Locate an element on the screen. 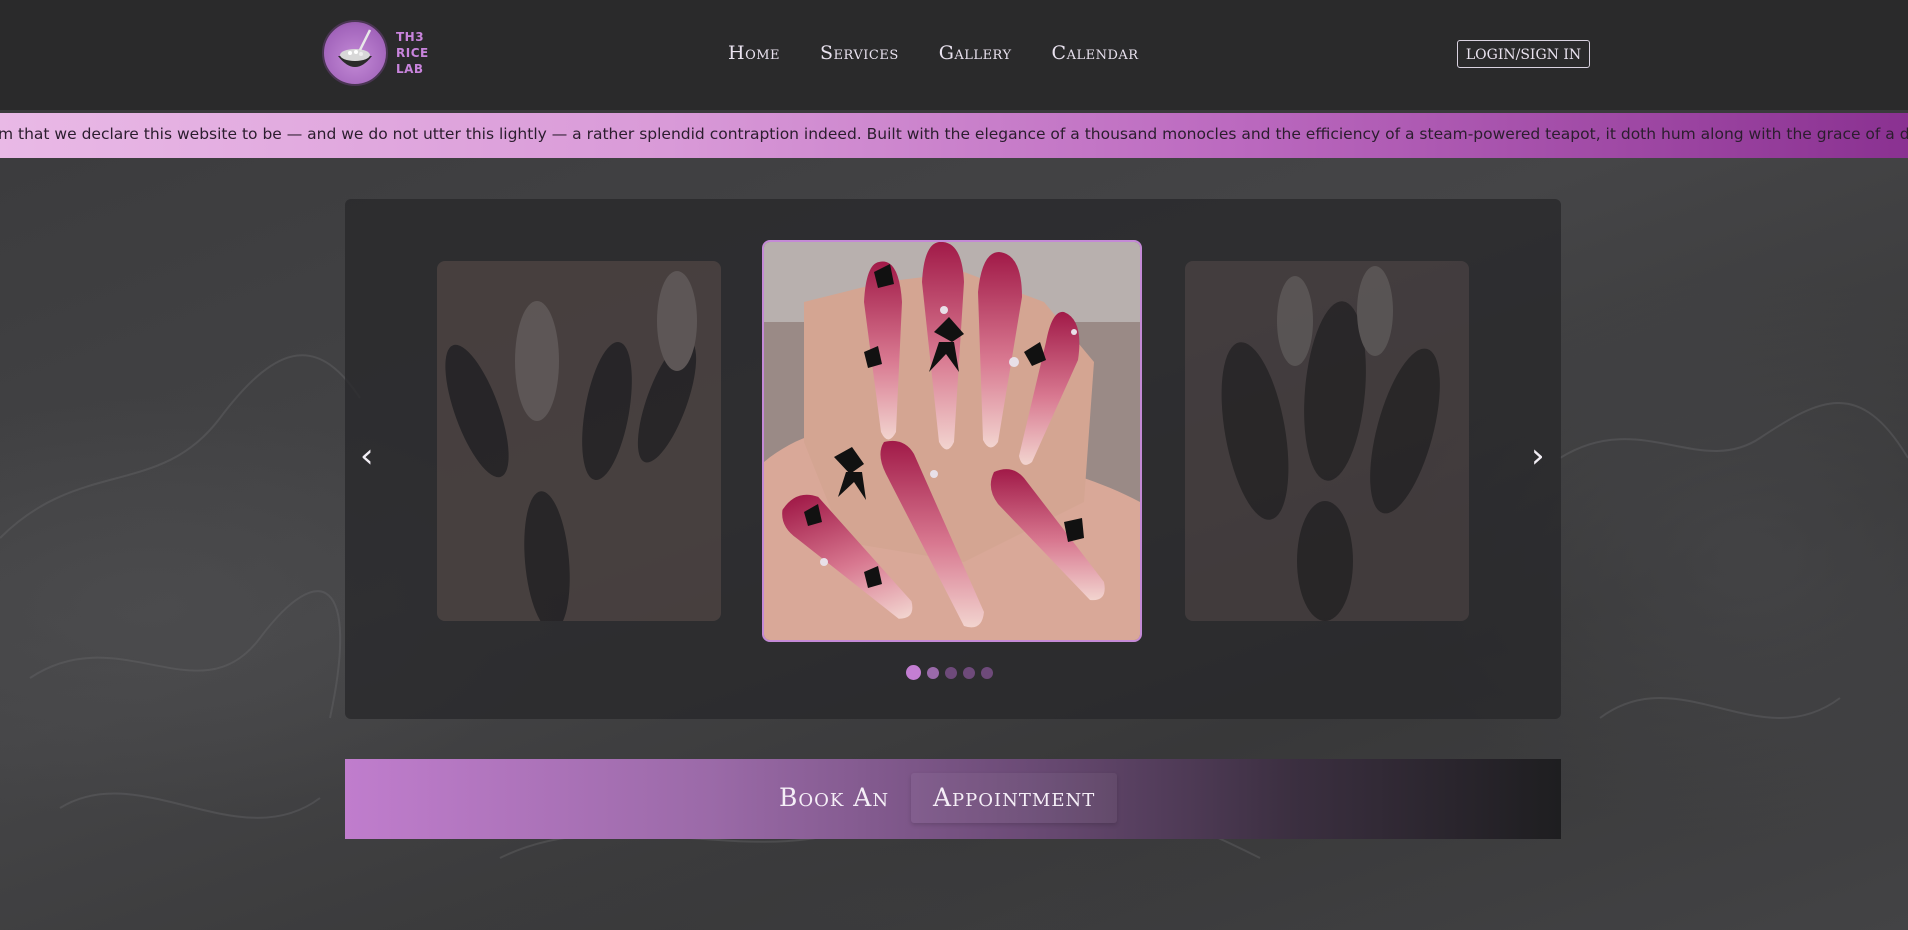  logo-line: LAB is located at coordinates (410, 69).